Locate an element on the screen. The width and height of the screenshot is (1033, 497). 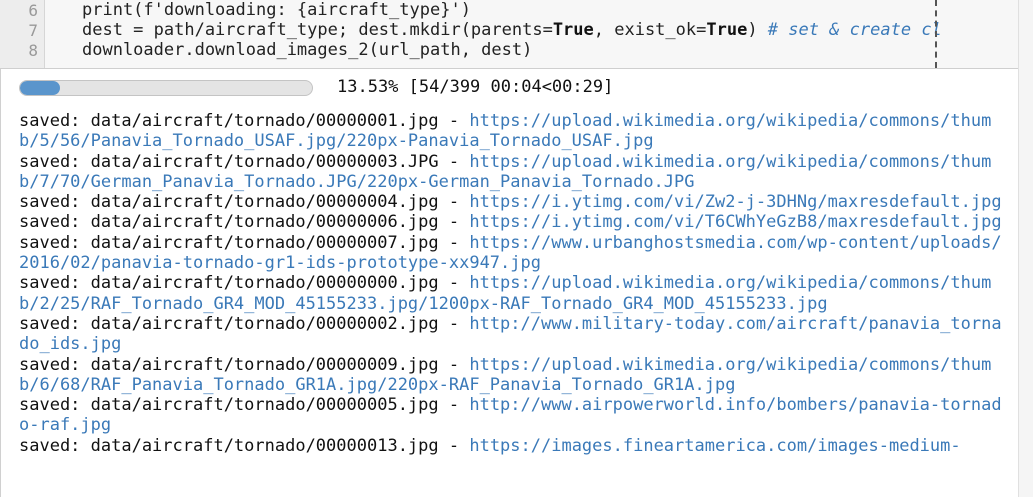
vertical-scrollbar is located at coordinates (1025, 248).